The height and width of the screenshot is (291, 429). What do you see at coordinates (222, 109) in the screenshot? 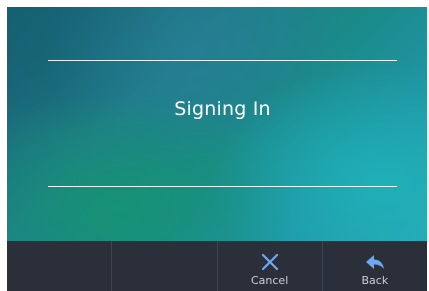
I see `signing-in-status: Signing In` at bounding box center [222, 109].